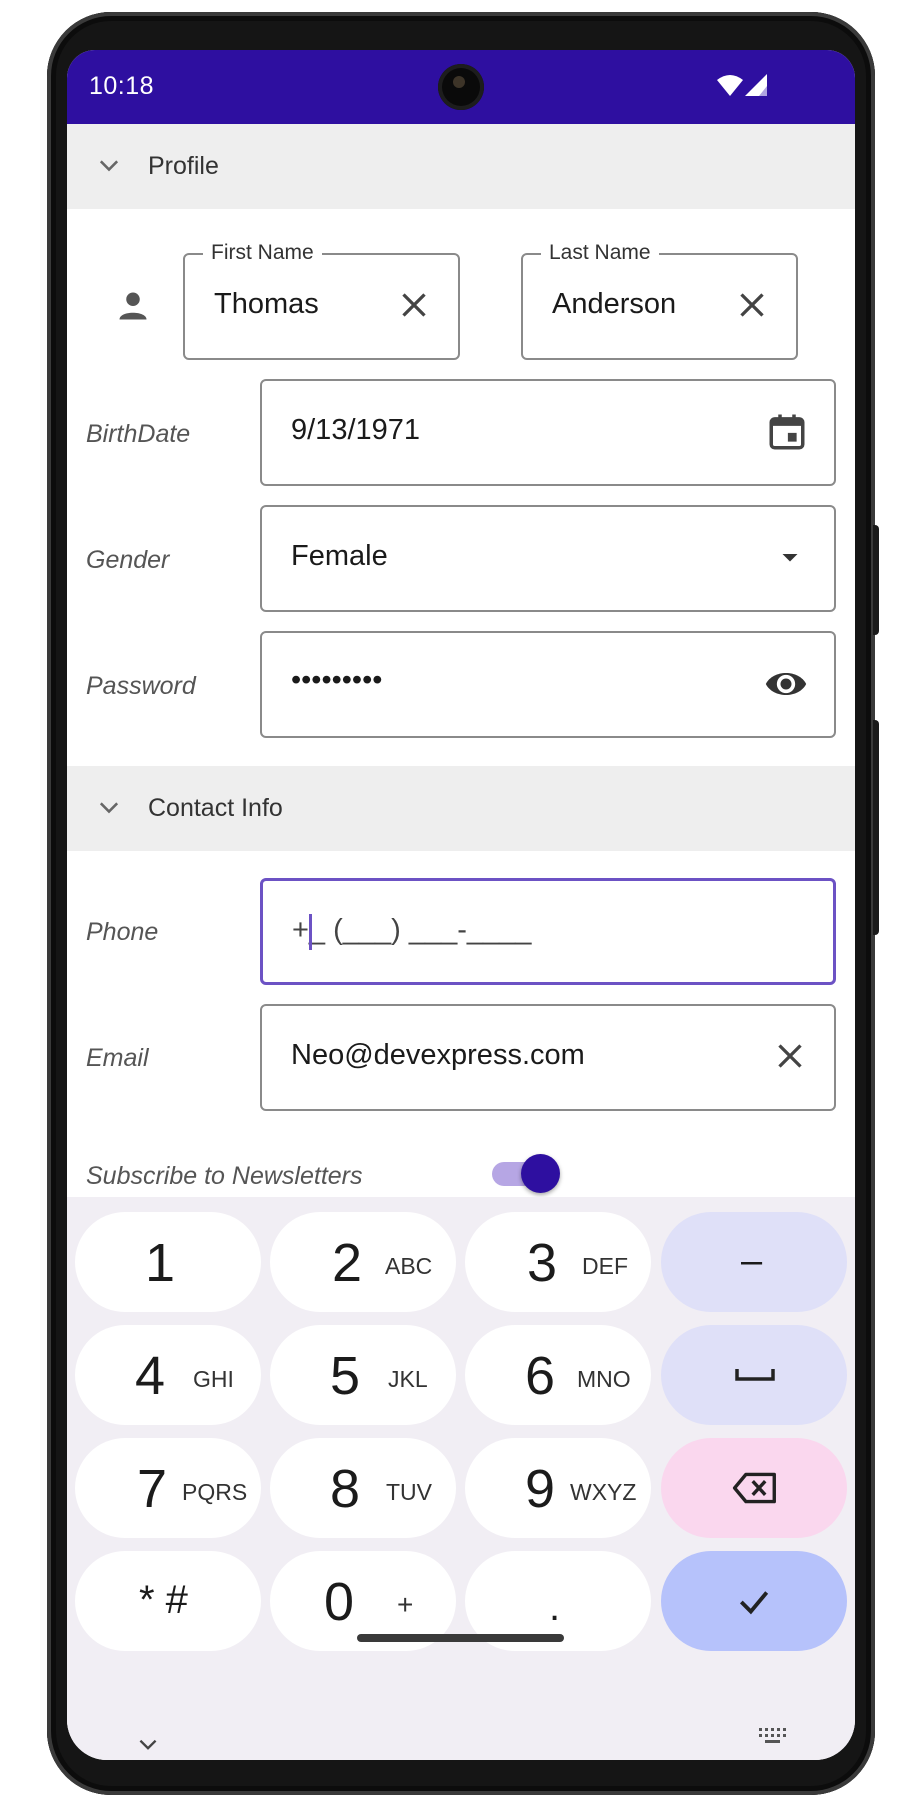 The image size is (906, 1797). What do you see at coordinates (138, 434) in the screenshot?
I see `birthdate-label: BirthDate` at bounding box center [138, 434].